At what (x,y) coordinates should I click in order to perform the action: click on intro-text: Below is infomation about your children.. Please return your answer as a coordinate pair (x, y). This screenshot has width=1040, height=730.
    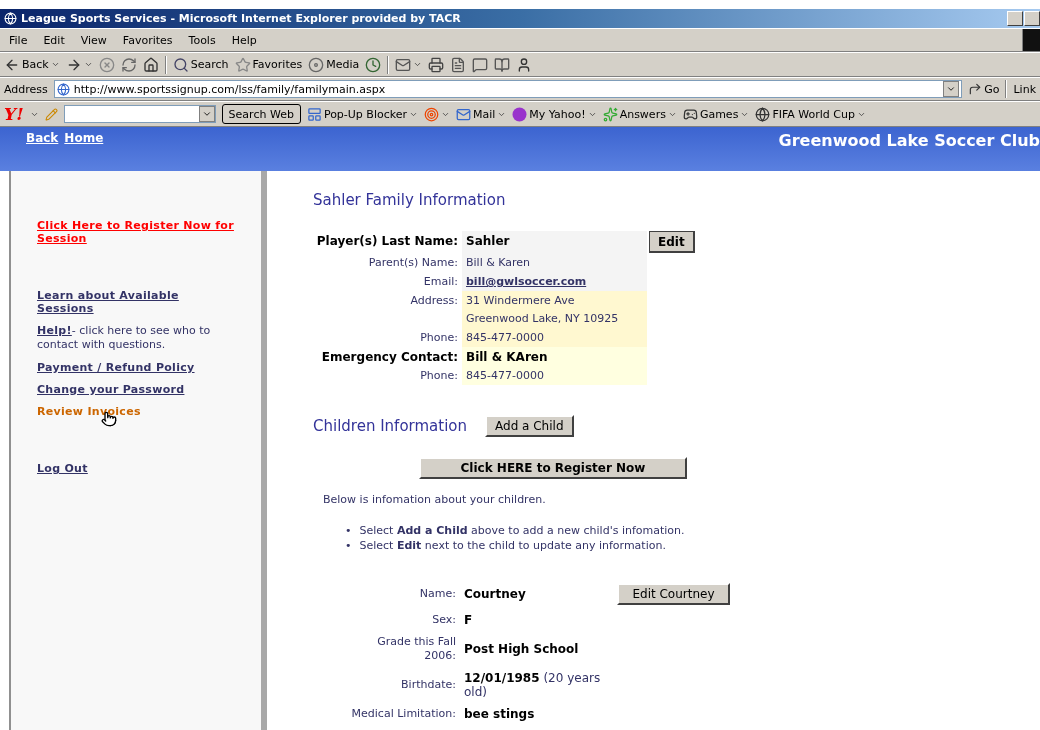
    Looking at the image, I should click on (435, 499).